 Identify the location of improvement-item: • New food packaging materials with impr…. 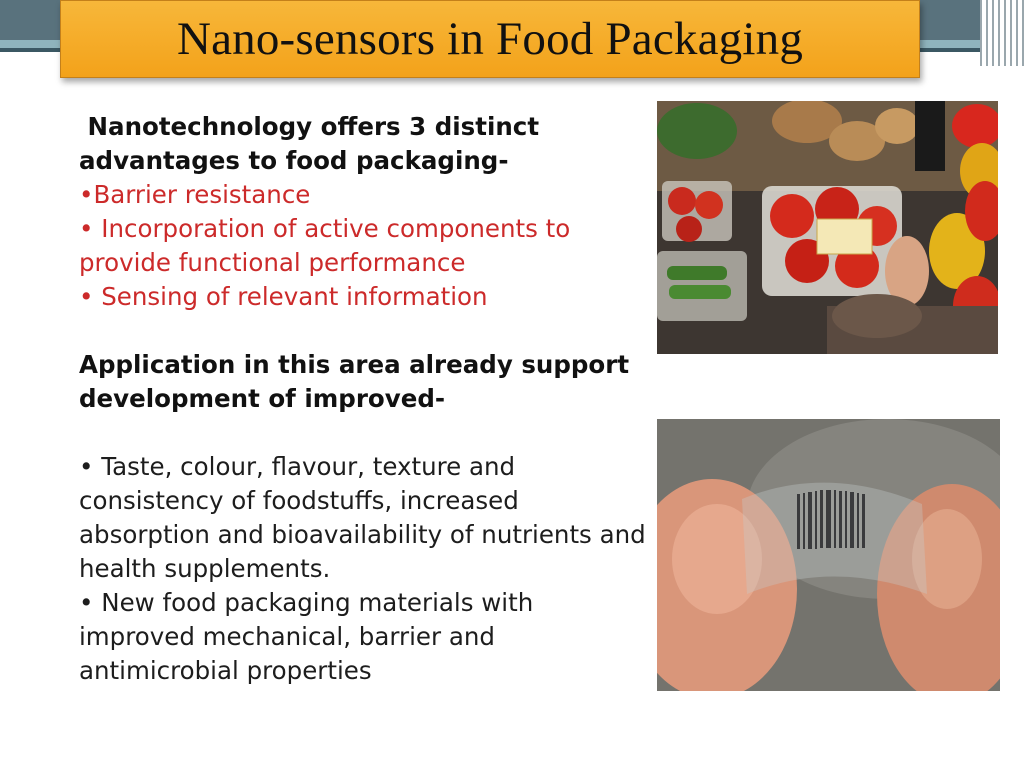
(306, 636).